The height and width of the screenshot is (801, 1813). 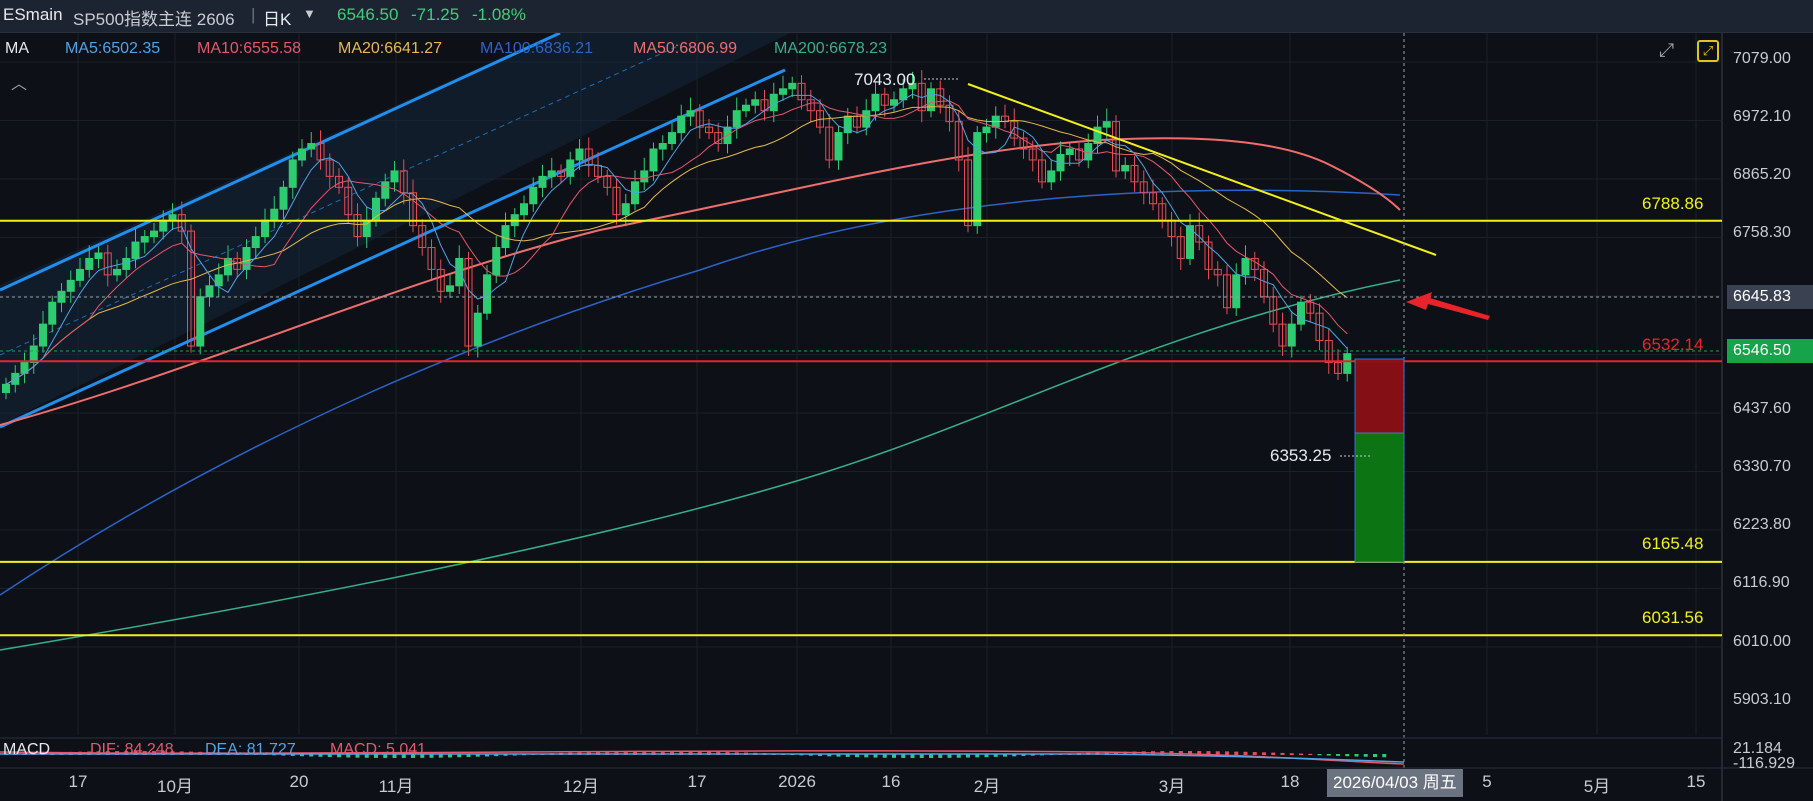 I want to click on take-profit-zone, so click(x=1379, y=497).